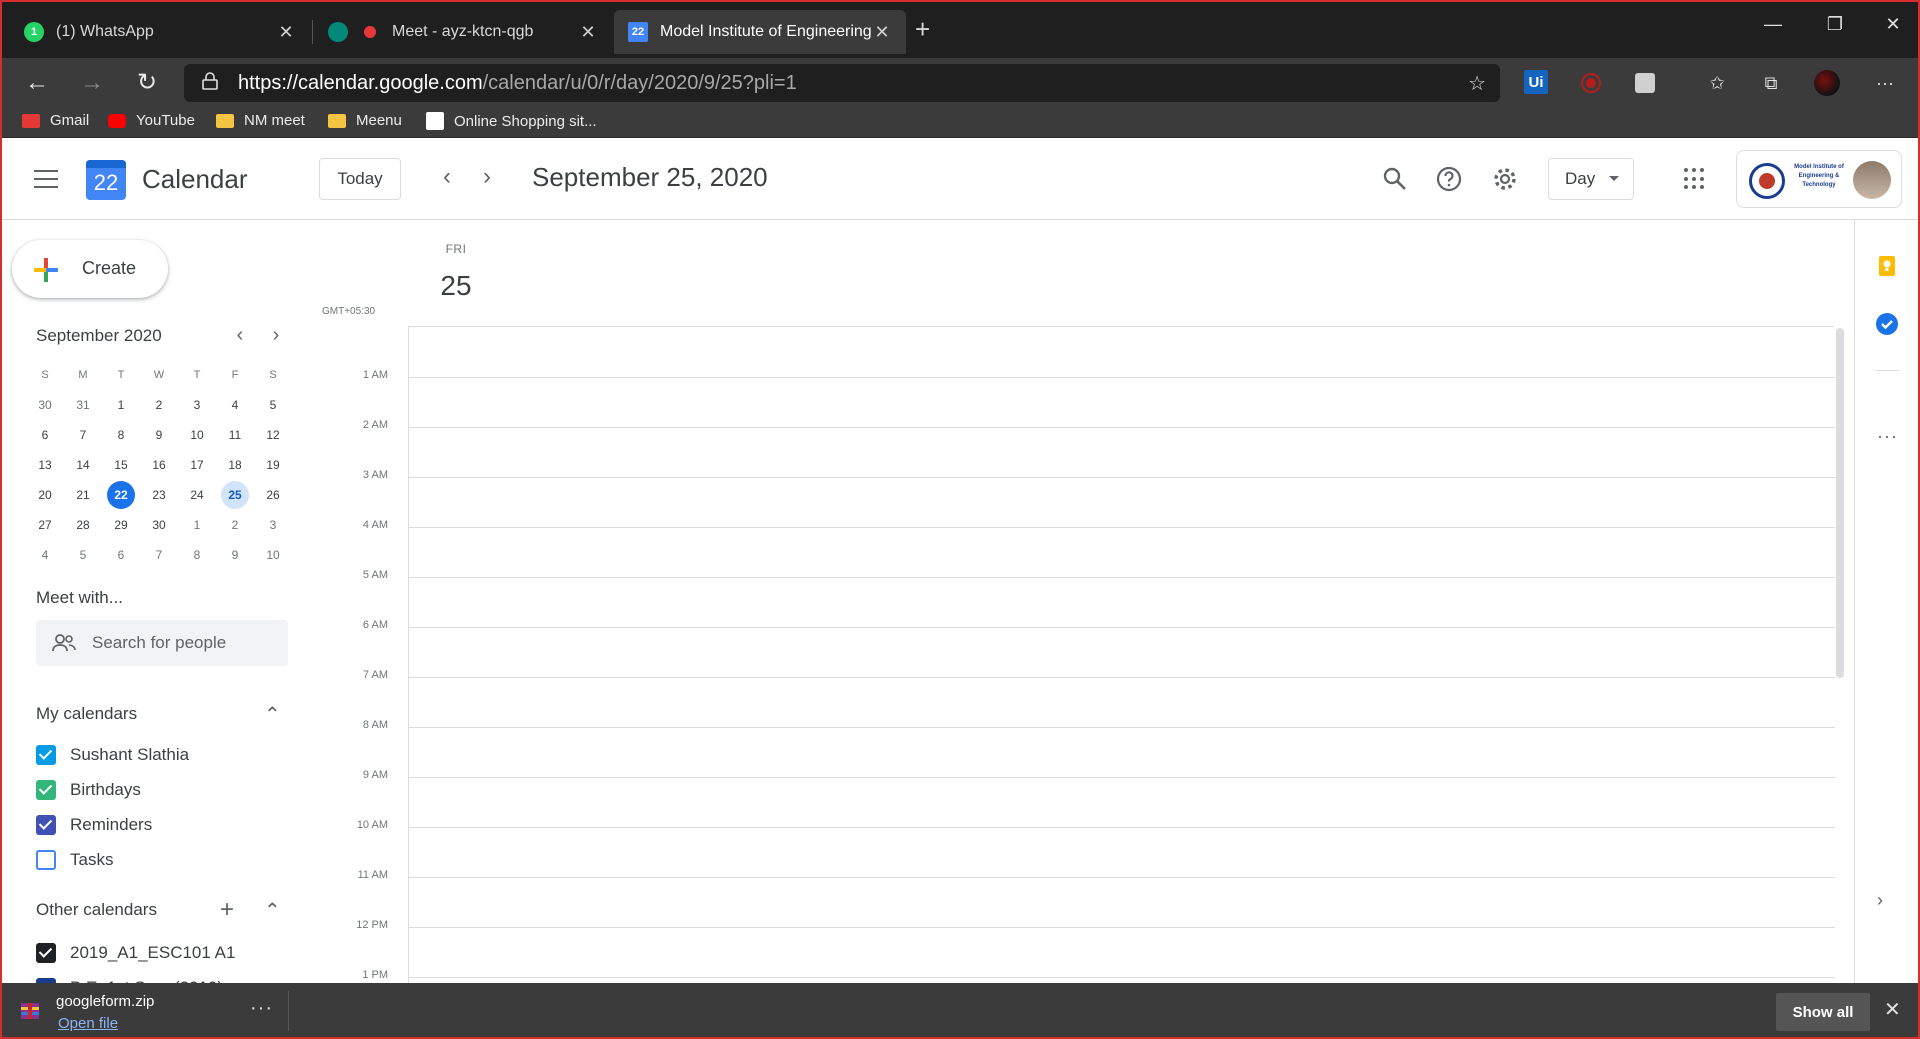  What do you see at coordinates (365, 120) in the screenshot?
I see `bookmark-meenu: Meenu` at bounding box center [365, 120].